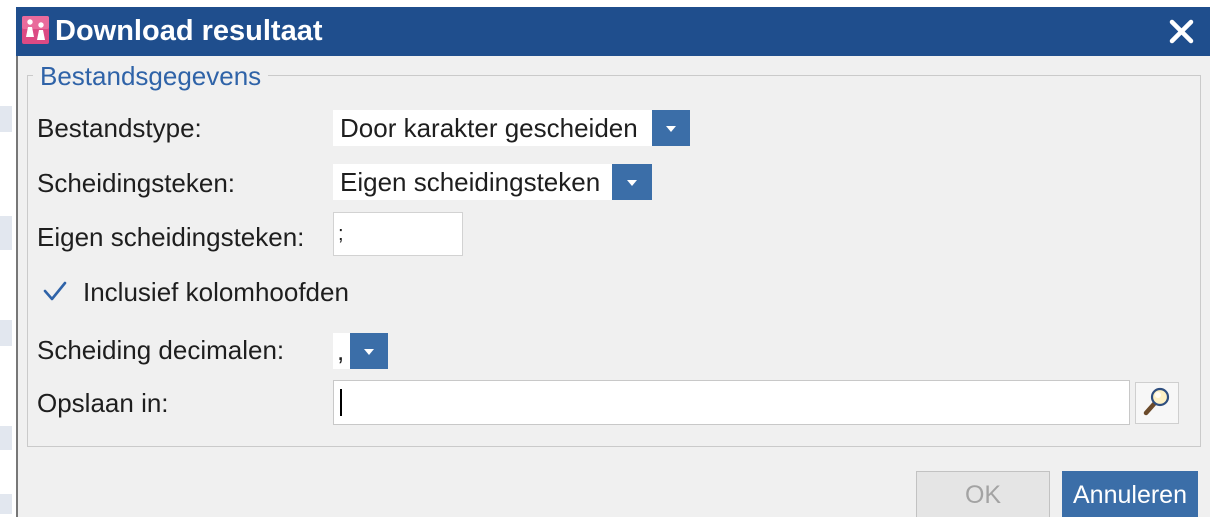 This screenshot has width=1210, height=517. I want to click on file-type-select: Door karakter gescheiden, so click(511, 128).